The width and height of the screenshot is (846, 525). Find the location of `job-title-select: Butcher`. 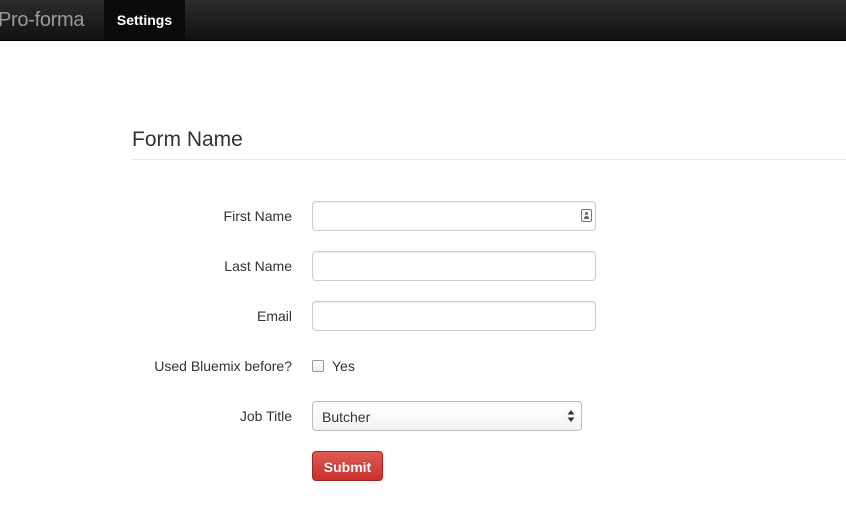

job-title-select: Butcher is located at coordinates (447, 416).